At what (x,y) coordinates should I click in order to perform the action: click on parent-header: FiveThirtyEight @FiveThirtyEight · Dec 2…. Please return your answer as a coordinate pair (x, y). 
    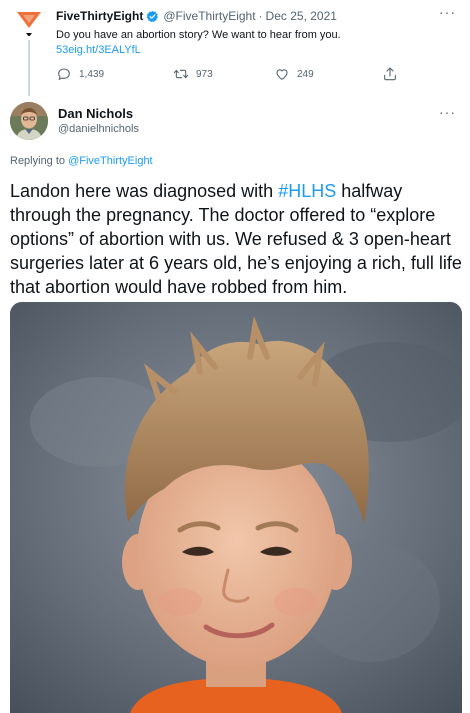
    Looking at the image, I should click on (196, 16).